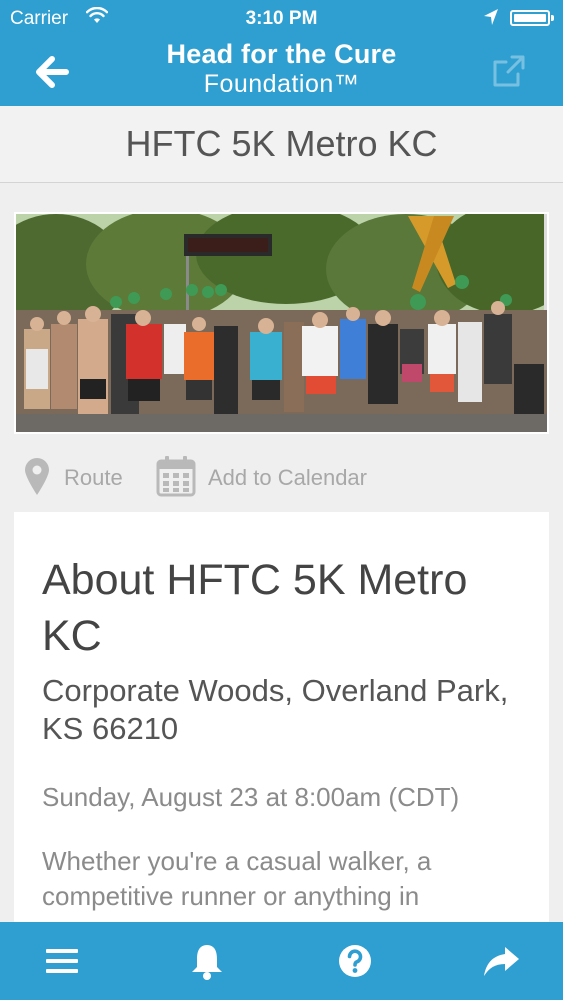  I want to click on about-heading: About HFTC 5K Metro KC, so click(255, 608).